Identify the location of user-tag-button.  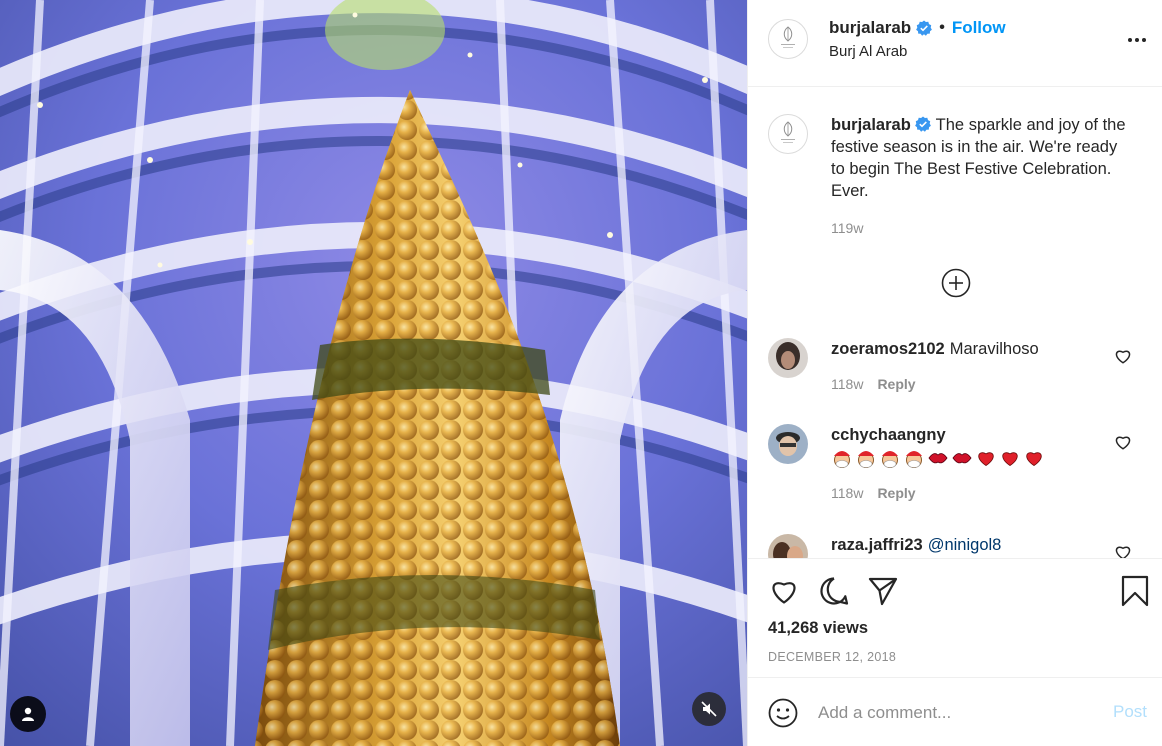
(28, 714).